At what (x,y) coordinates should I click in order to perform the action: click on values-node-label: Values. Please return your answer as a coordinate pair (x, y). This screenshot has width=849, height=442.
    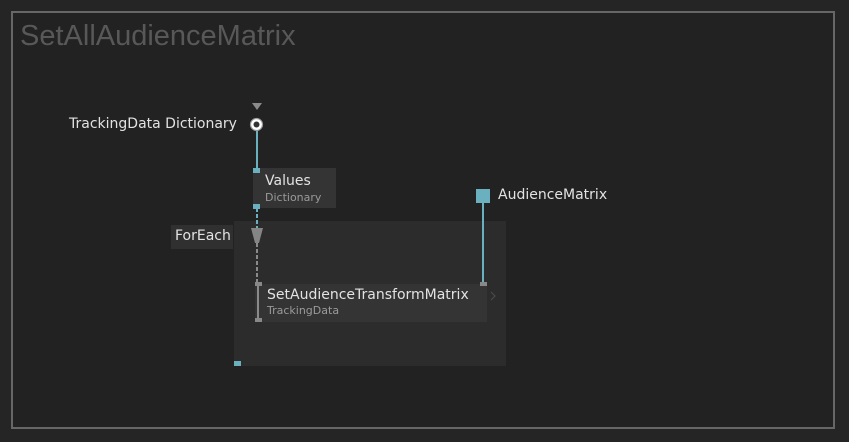
    Looking at the image, I should click on (288, 181).